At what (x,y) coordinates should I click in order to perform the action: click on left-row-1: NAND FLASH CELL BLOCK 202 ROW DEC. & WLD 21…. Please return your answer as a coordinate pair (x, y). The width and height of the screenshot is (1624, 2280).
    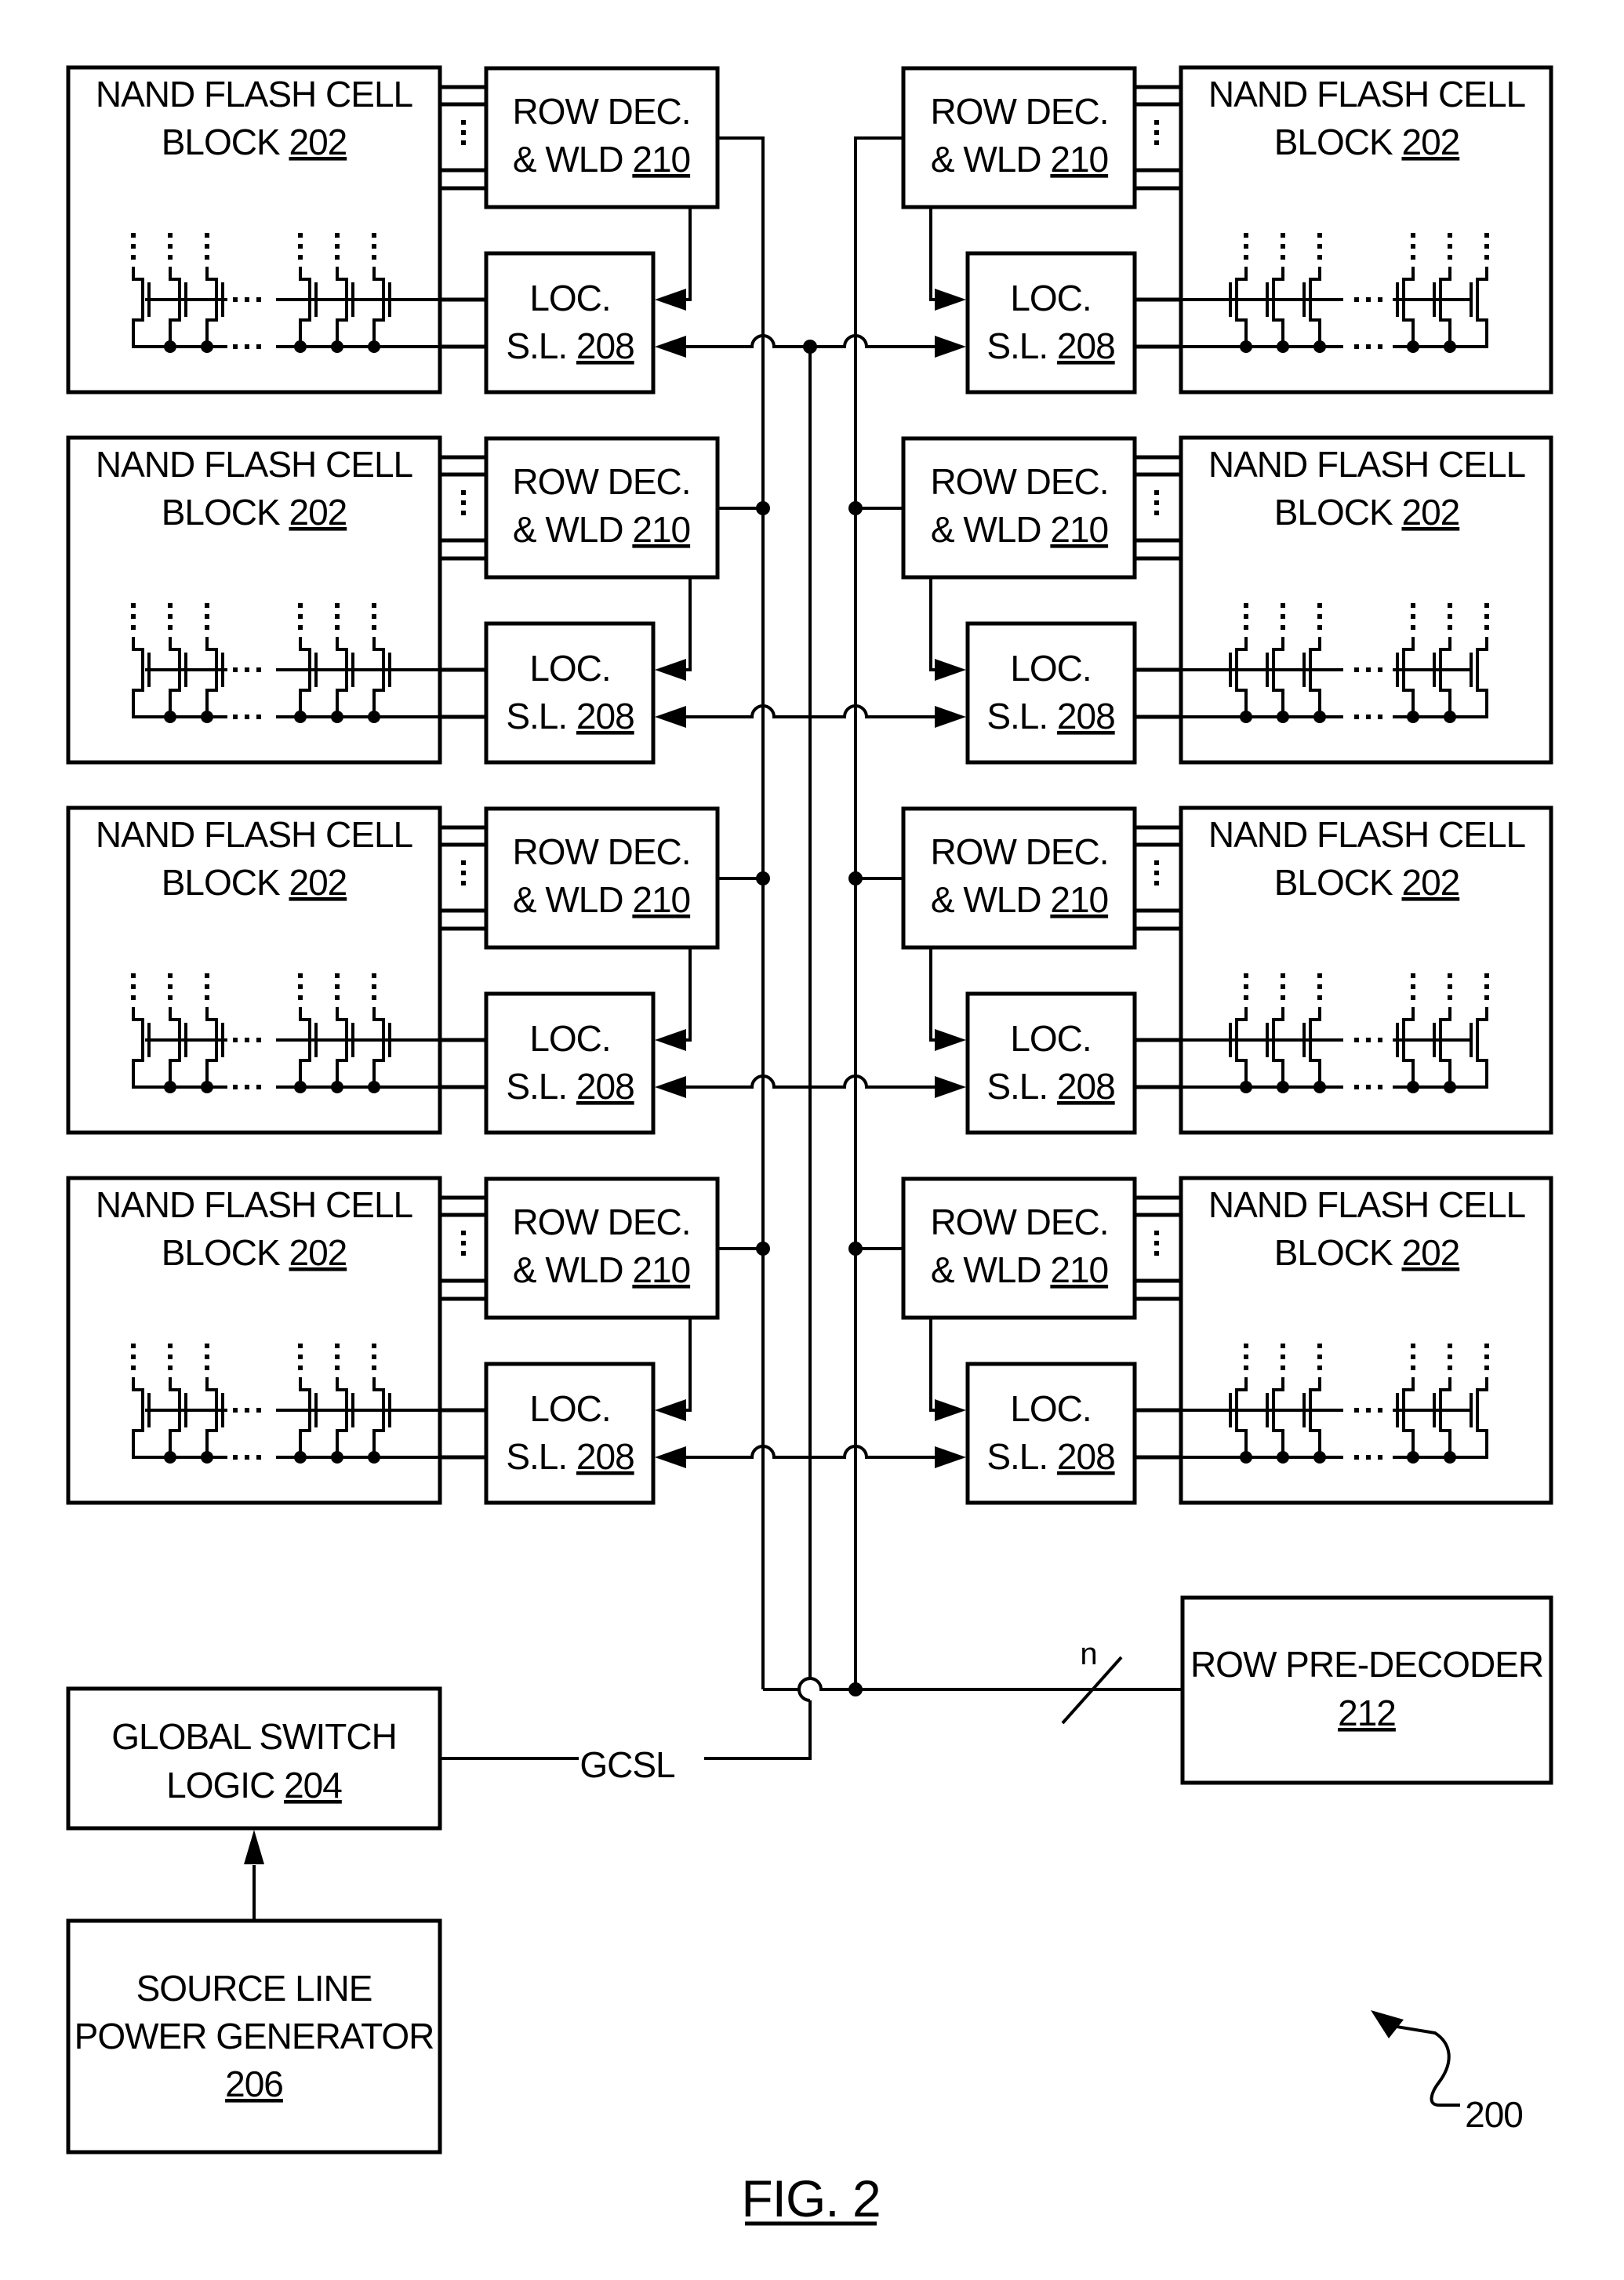
    Looking at the image, I should click on (393, 230).